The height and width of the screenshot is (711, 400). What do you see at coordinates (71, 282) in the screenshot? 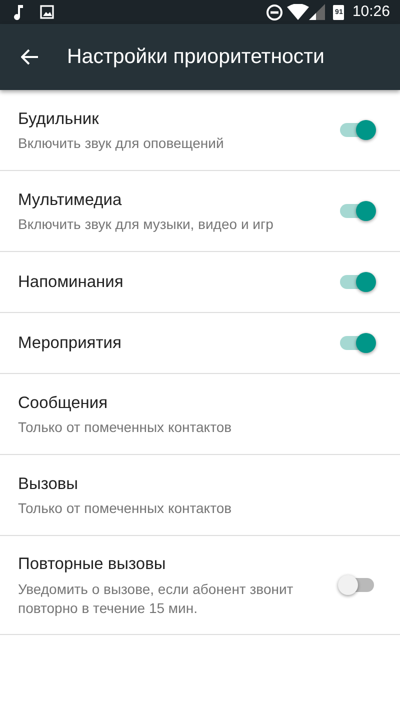
I see `setting-title: Напоминания` at bounding box center [71, 282].